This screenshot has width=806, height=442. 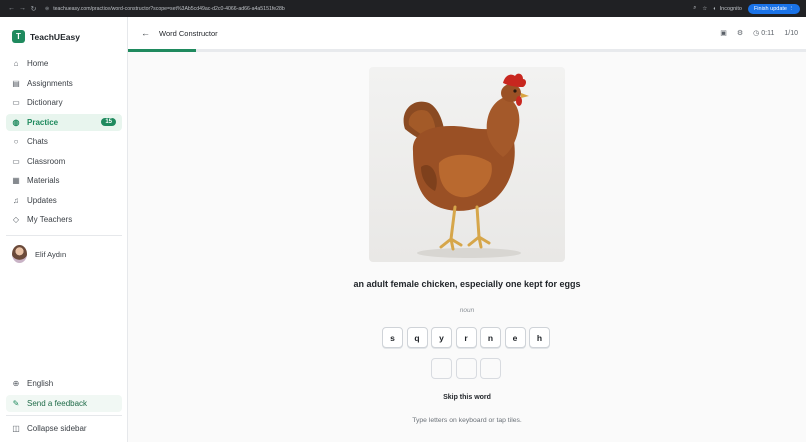 I want to click on practice-icon: ◍, so click(x=16, y=122).